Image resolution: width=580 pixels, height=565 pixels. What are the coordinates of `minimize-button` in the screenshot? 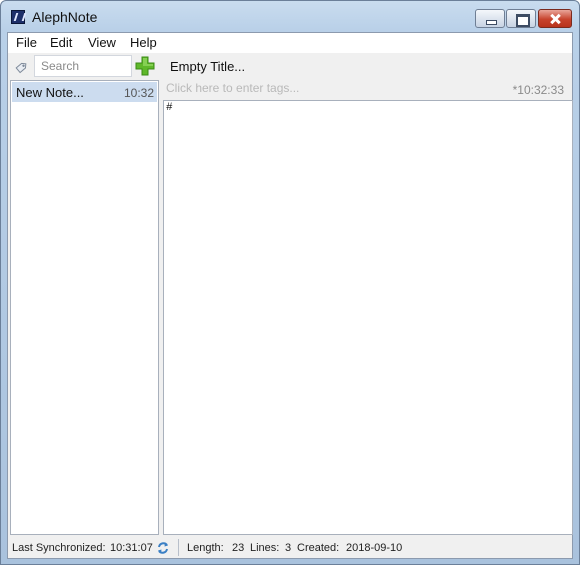 It's located at (490, 18).